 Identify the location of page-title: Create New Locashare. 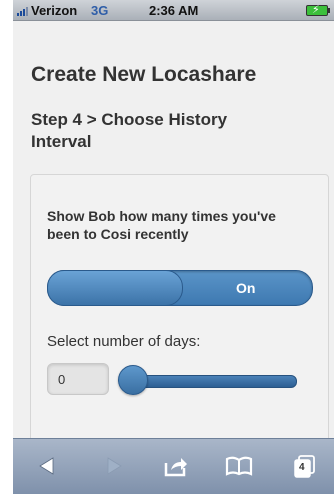
(144, 74).